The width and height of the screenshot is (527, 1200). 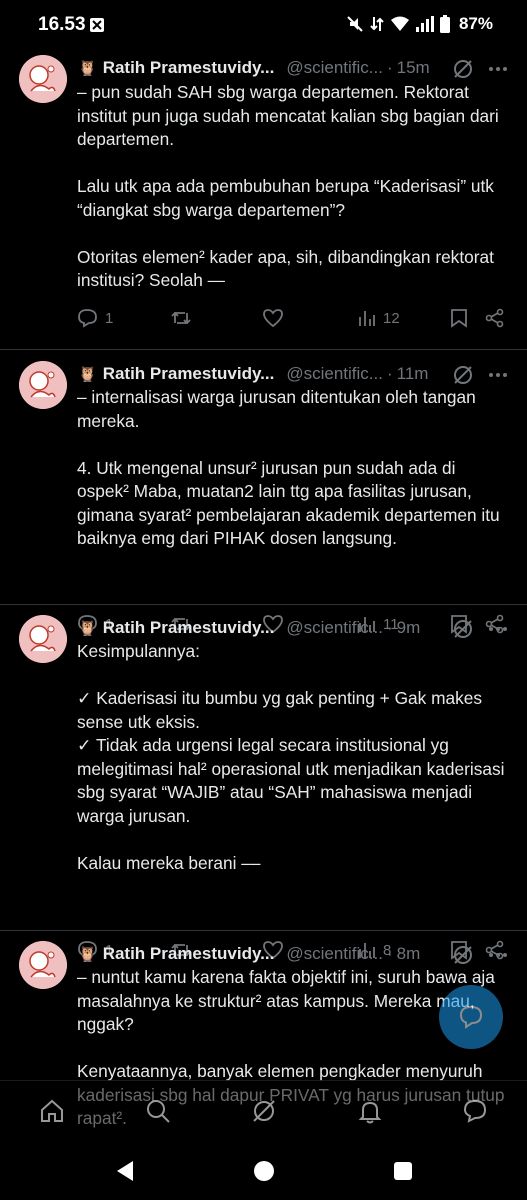 I want to click on tweet-time: 11m, so click(x=413, y=374).